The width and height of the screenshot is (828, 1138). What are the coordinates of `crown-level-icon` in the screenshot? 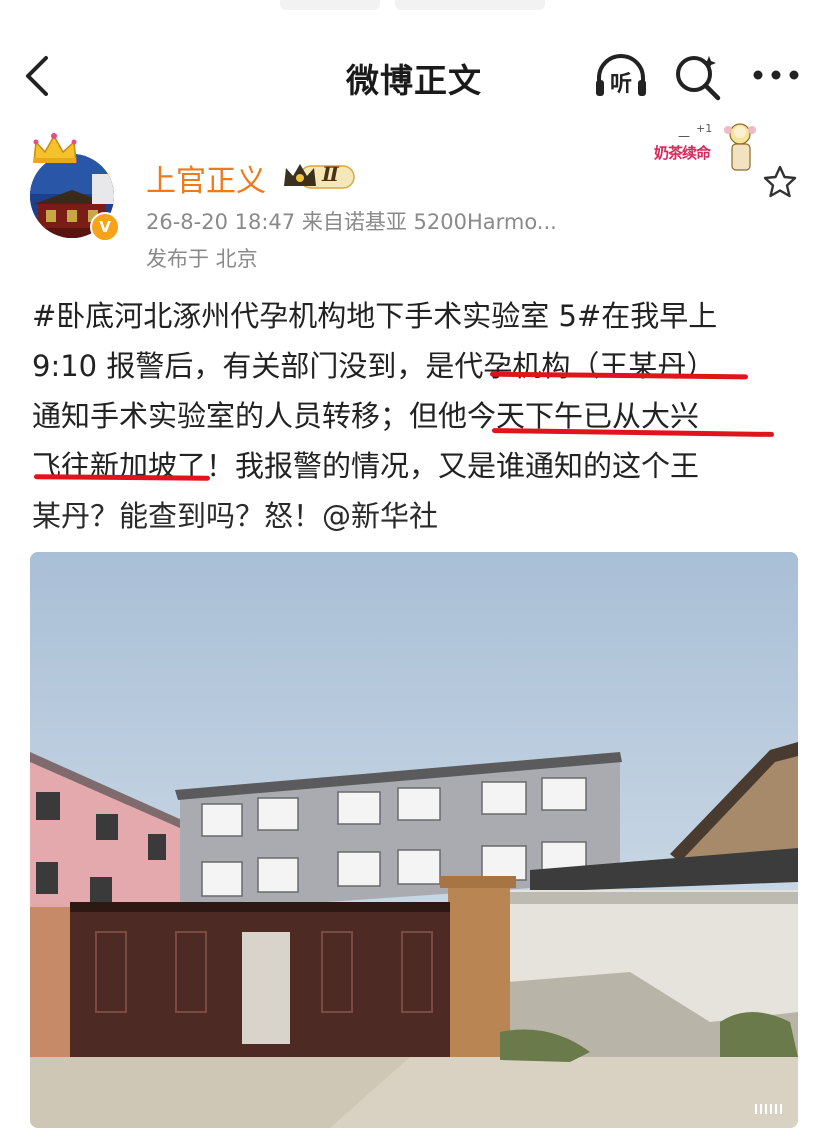 It's located at (319, 176).